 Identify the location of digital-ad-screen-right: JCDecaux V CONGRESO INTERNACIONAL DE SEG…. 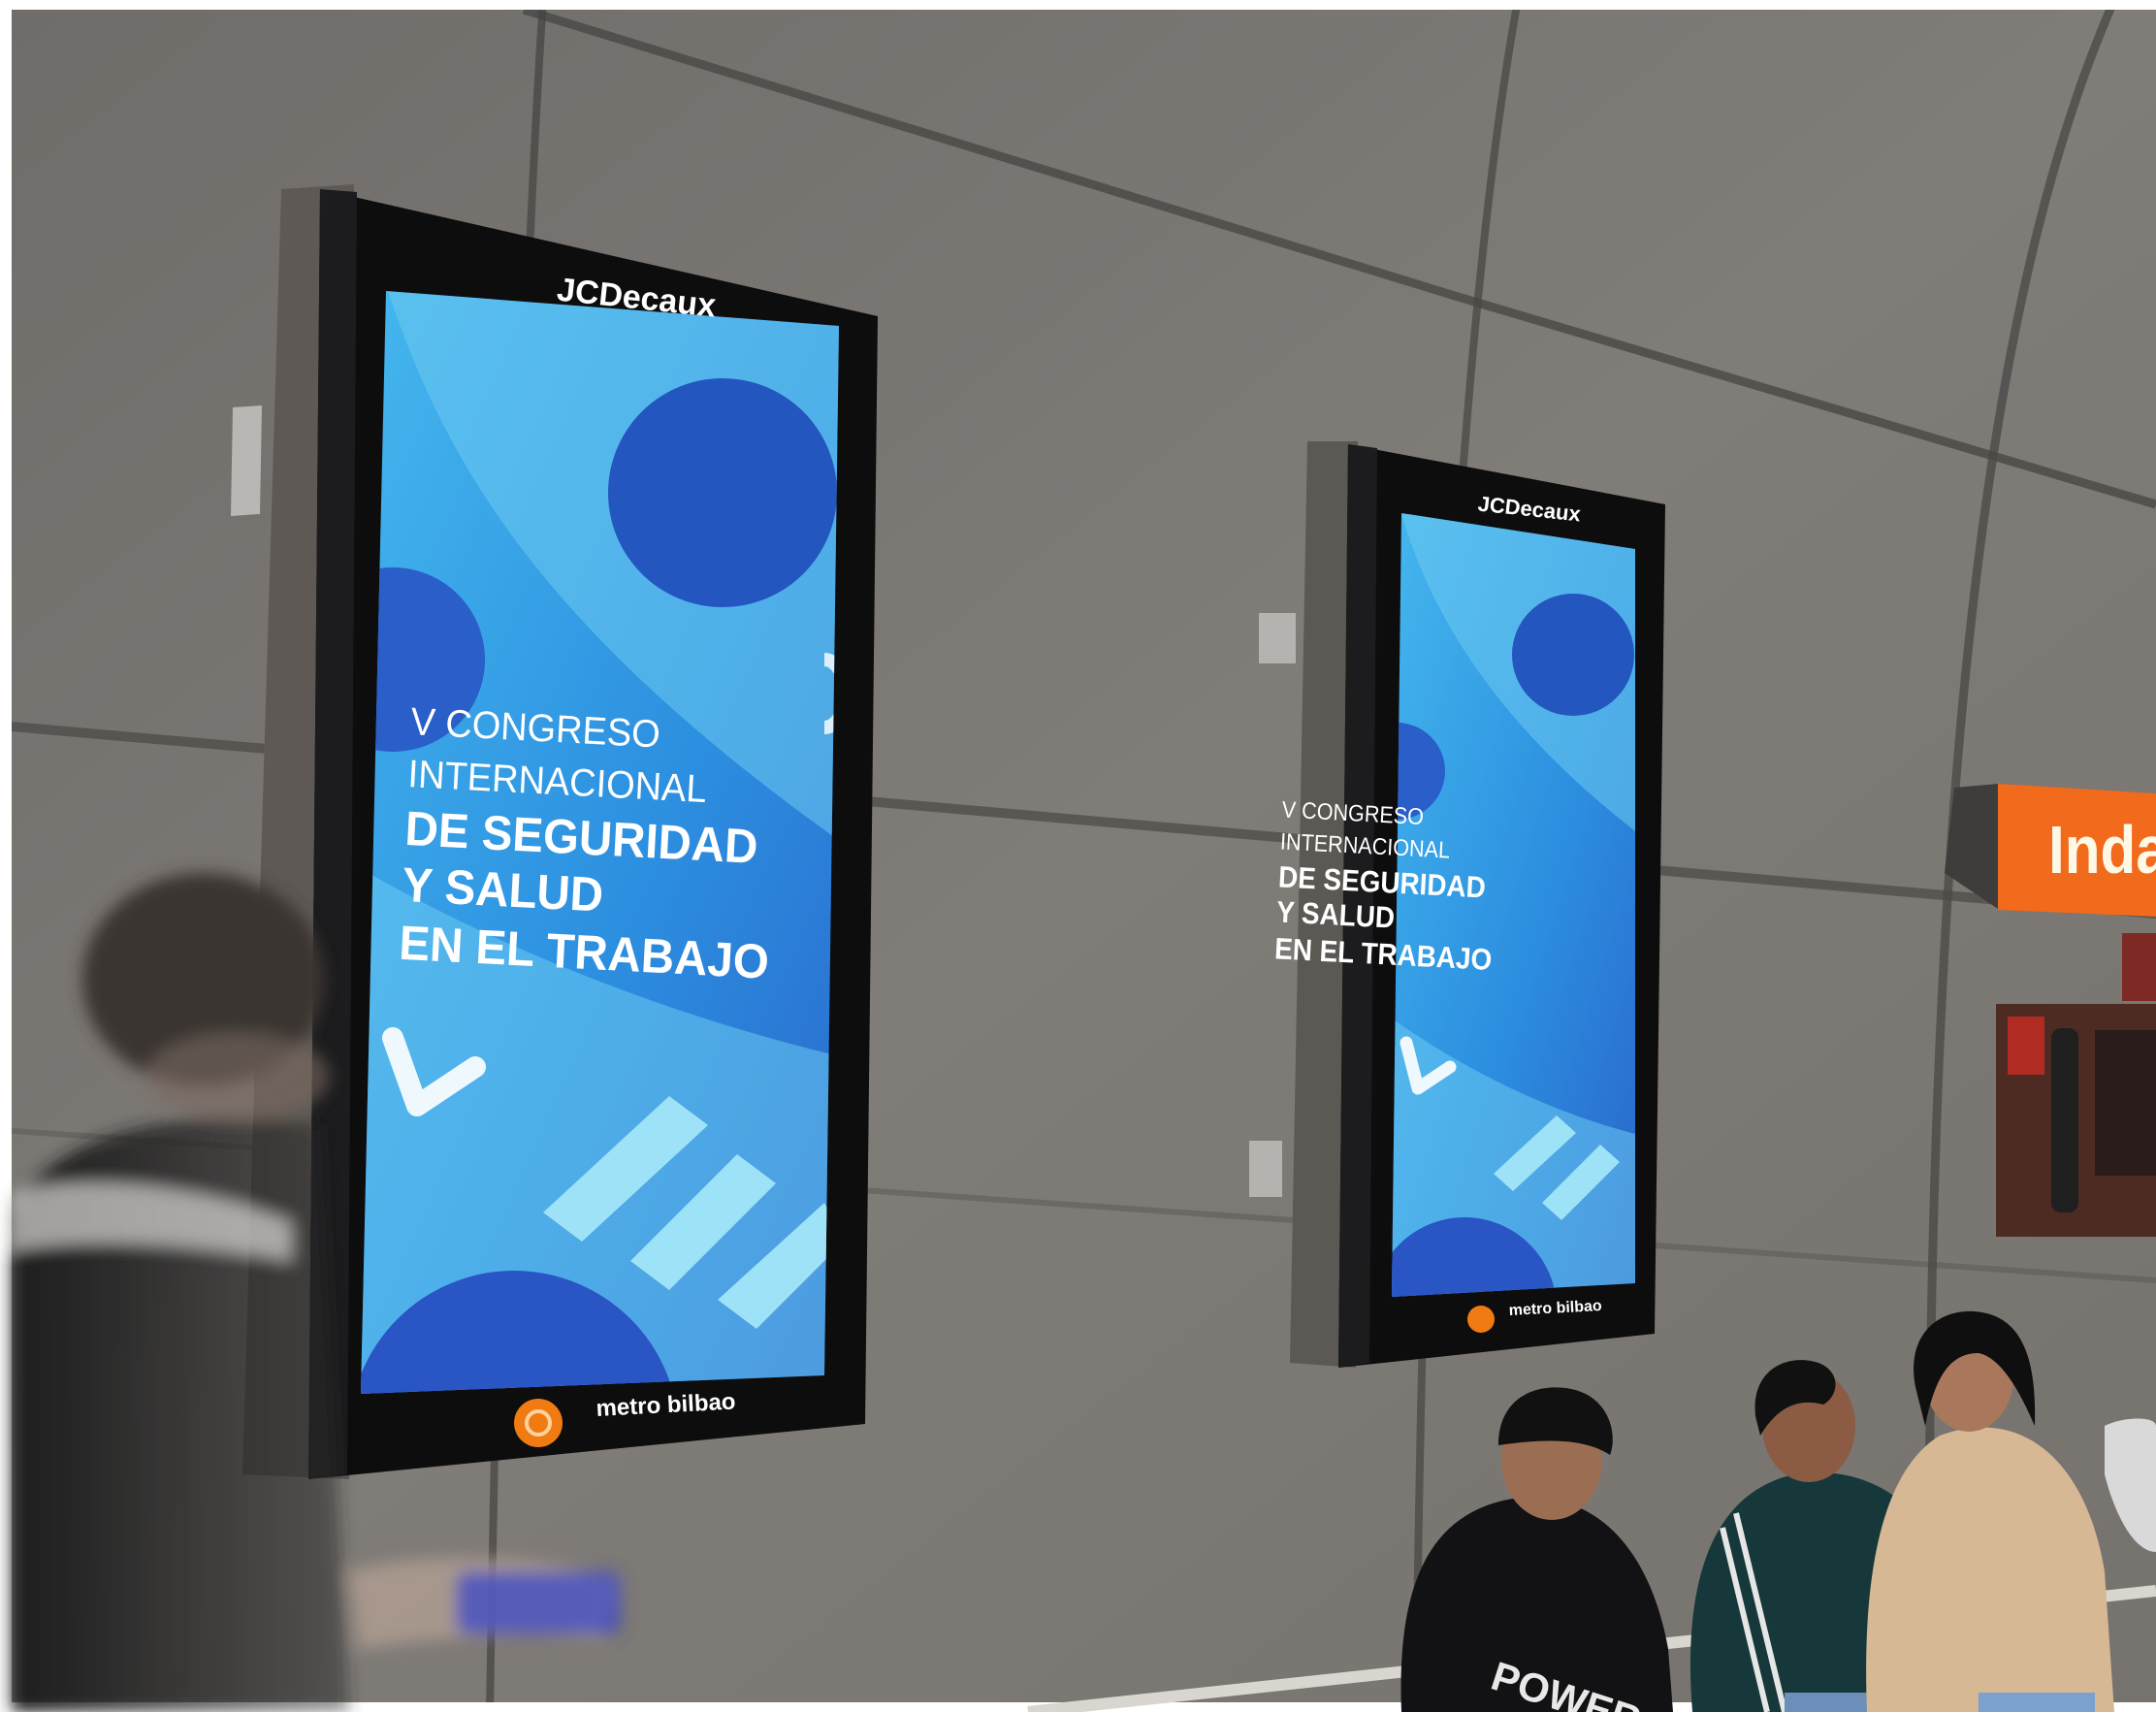
(1457, 905).